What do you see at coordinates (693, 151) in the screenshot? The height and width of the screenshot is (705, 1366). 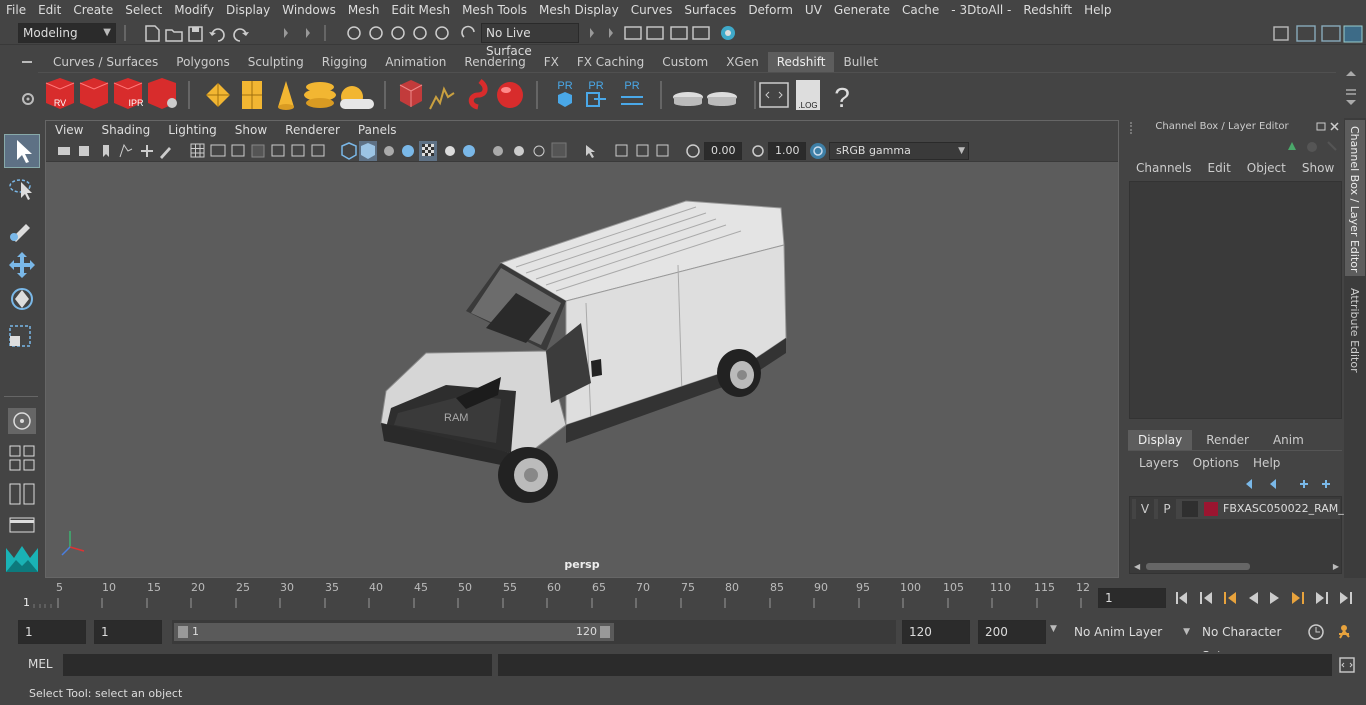 I see `exposure-icon` at bounding box center [693, 151].